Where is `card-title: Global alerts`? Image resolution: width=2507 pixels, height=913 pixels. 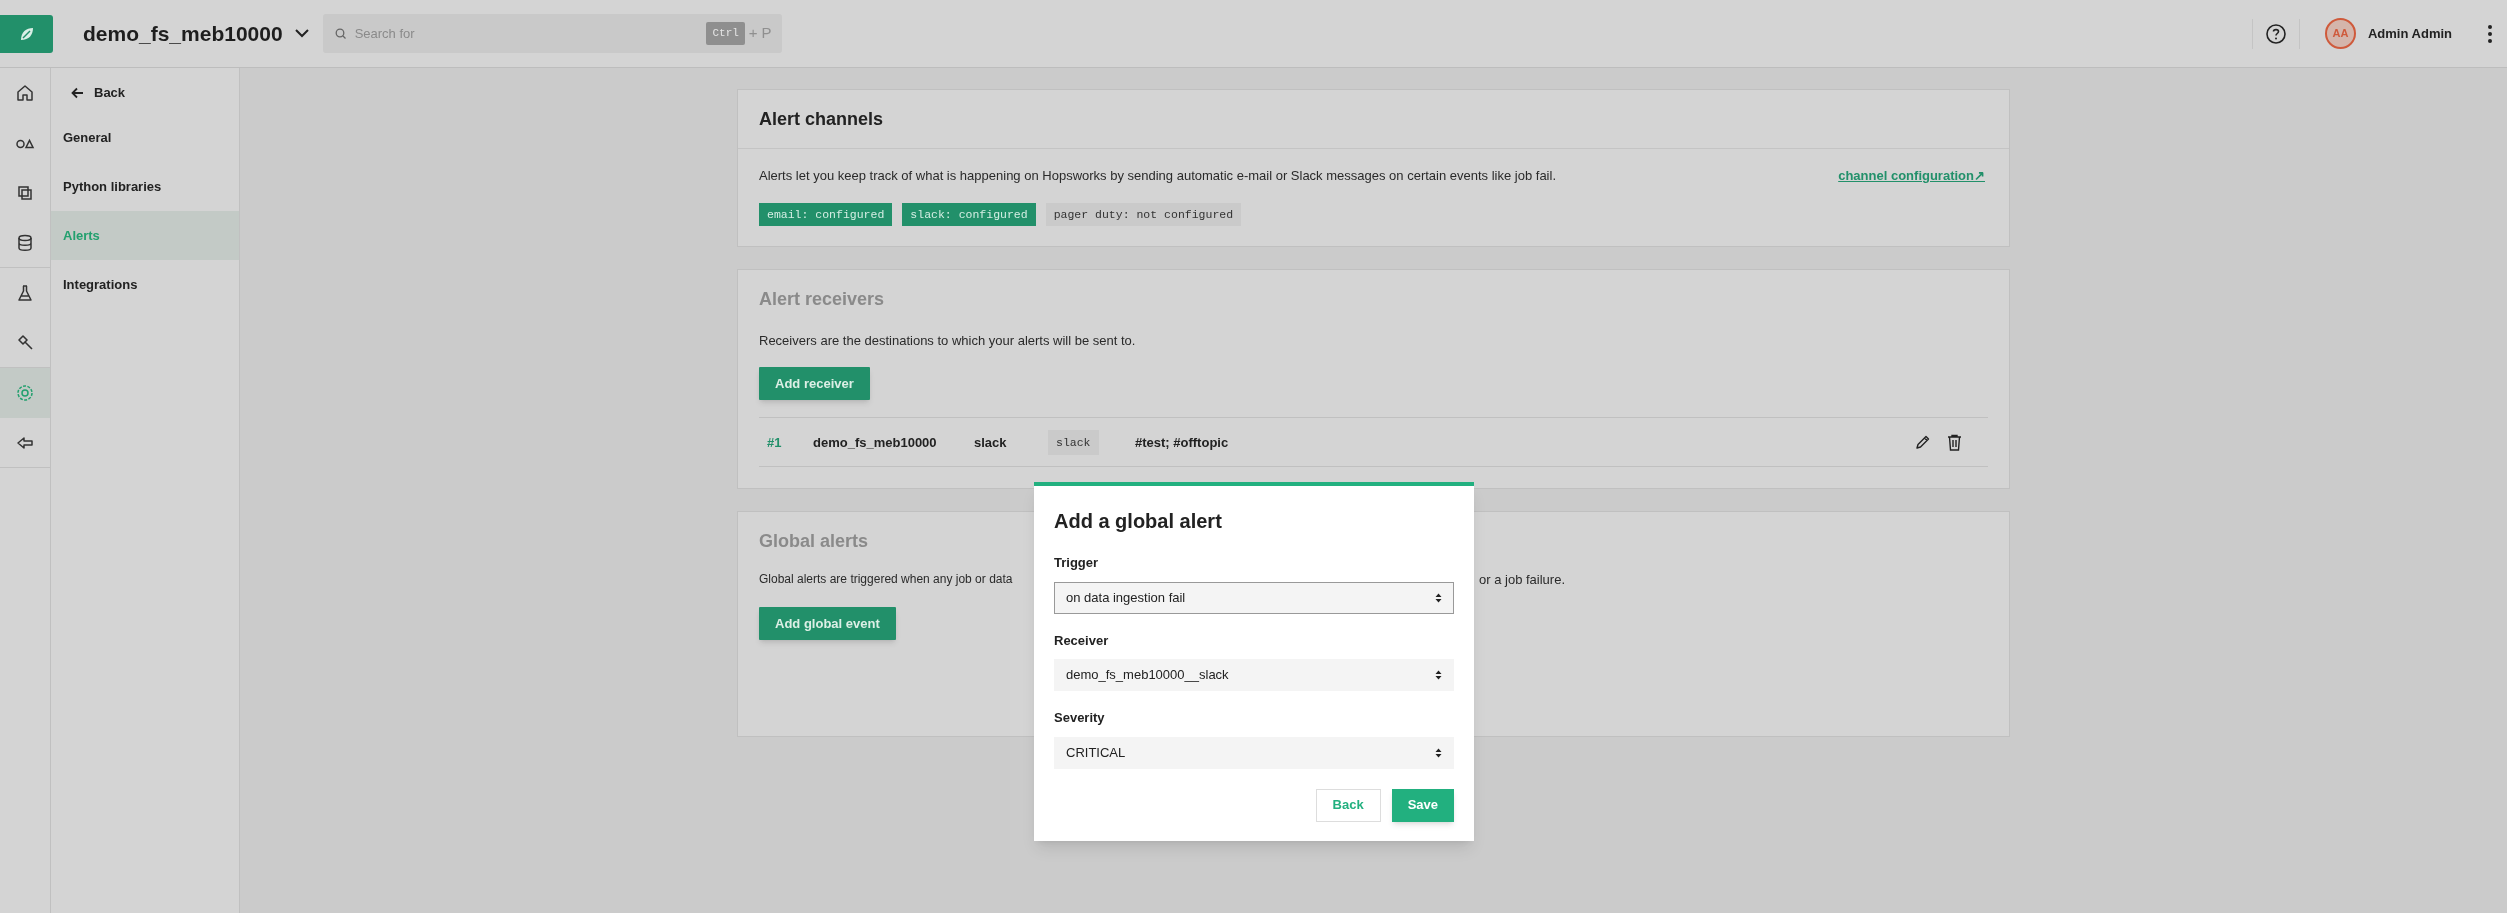
card-title: Global alerts is located at coordinates (814, 542).